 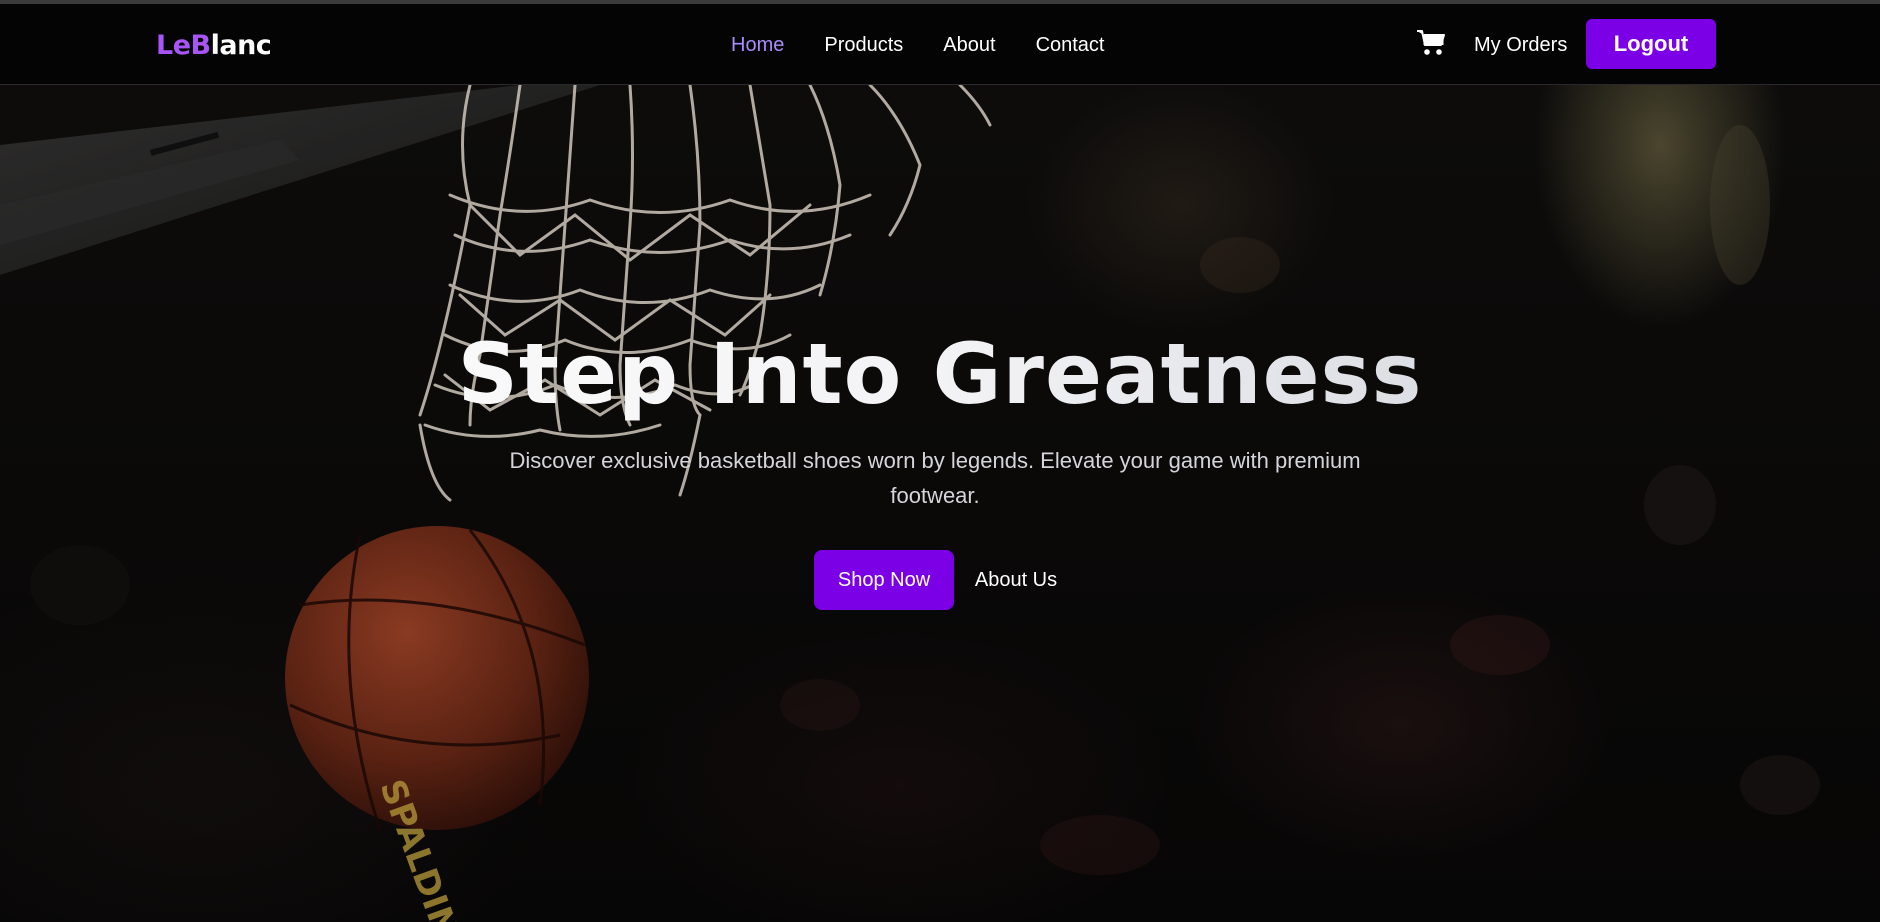 What do you see at coordinates (183, 45) in the screenshot?
I see `logo-accent-text: LeB` at bounding box center [183, 45].